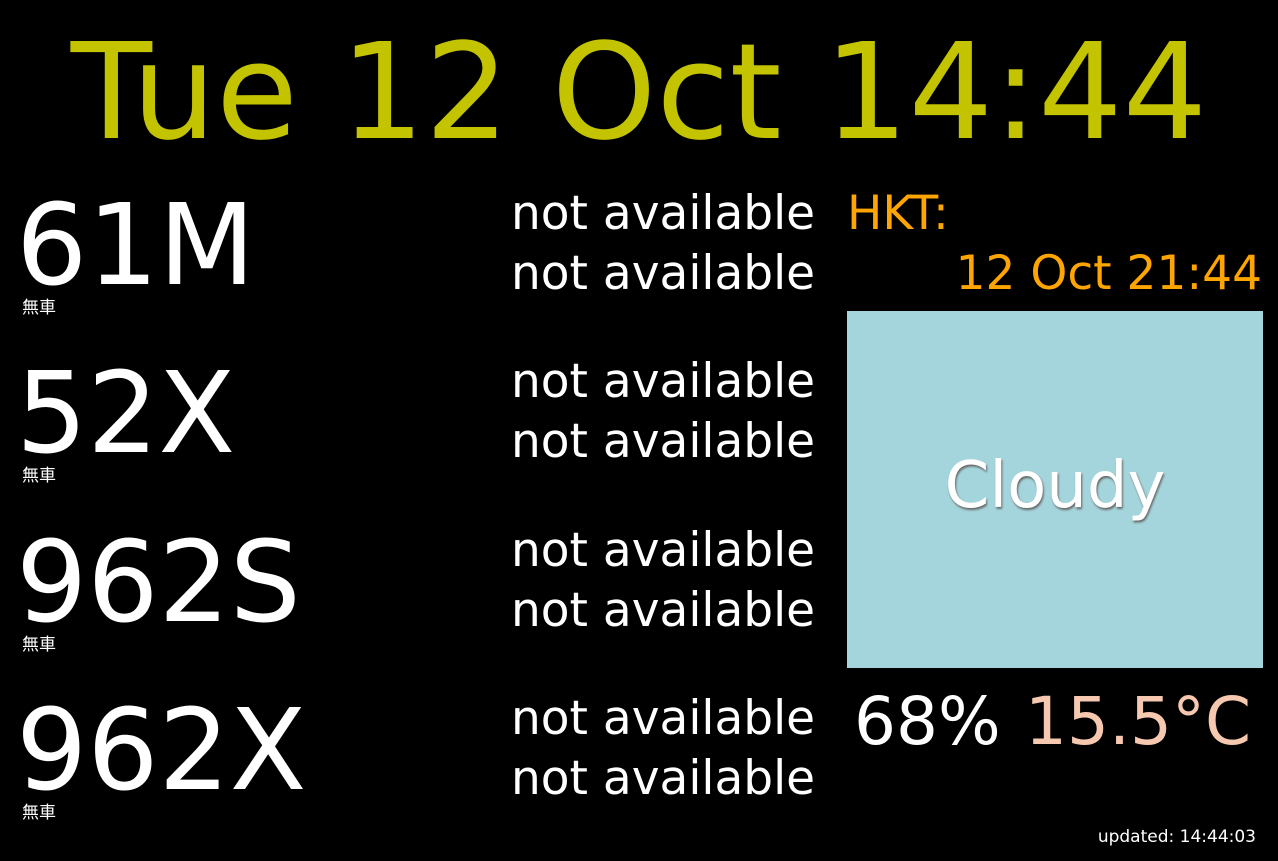 Image resolution: width=1278 pixels, height=861 pixels. Describe the element at coordinates (927, 721) in the screenshot. I see `humidity-reading: 68%` at that location.